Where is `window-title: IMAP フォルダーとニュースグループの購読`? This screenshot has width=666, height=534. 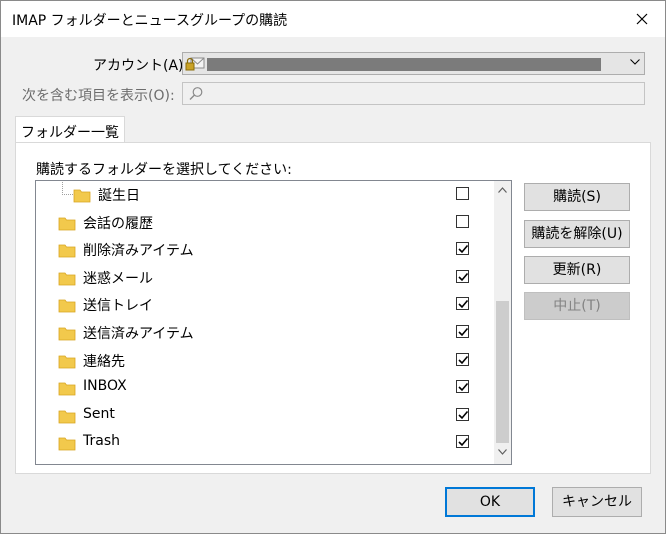 window-title: IMAP フォルダーとニュースグループの購読 is located at coordinates (150, 21).